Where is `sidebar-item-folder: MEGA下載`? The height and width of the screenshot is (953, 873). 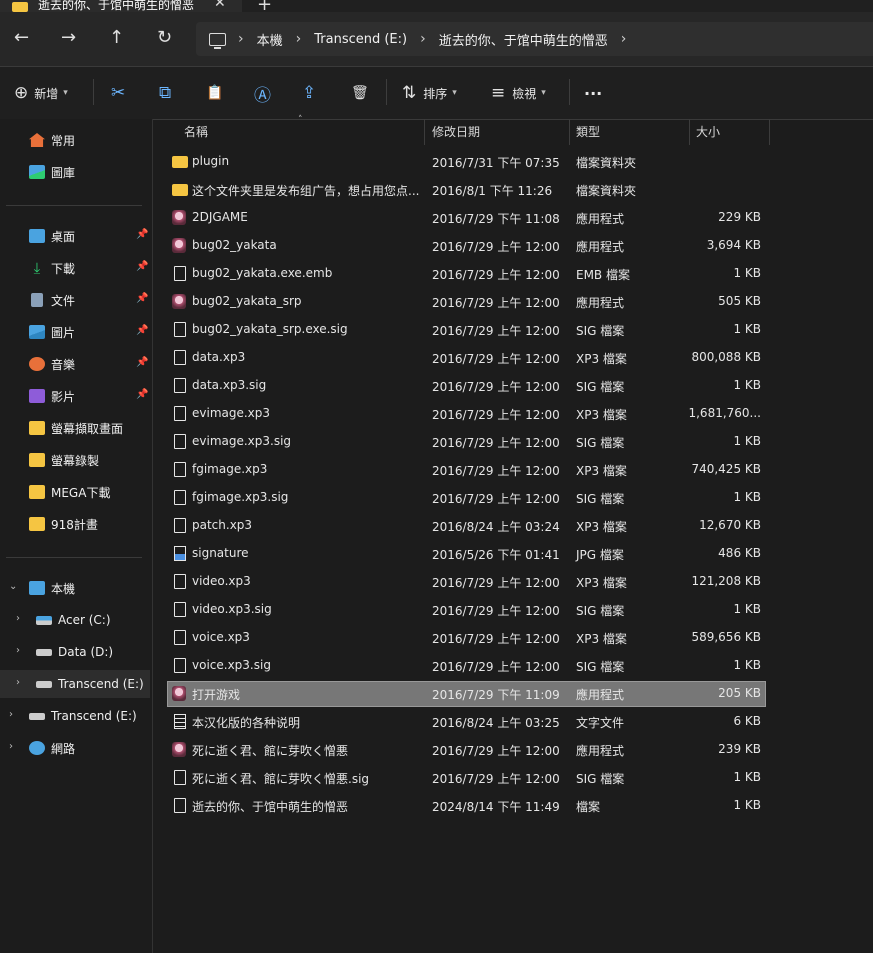 sidebar-item-folder: MEGA下載 is located at coordinates (75, 492).